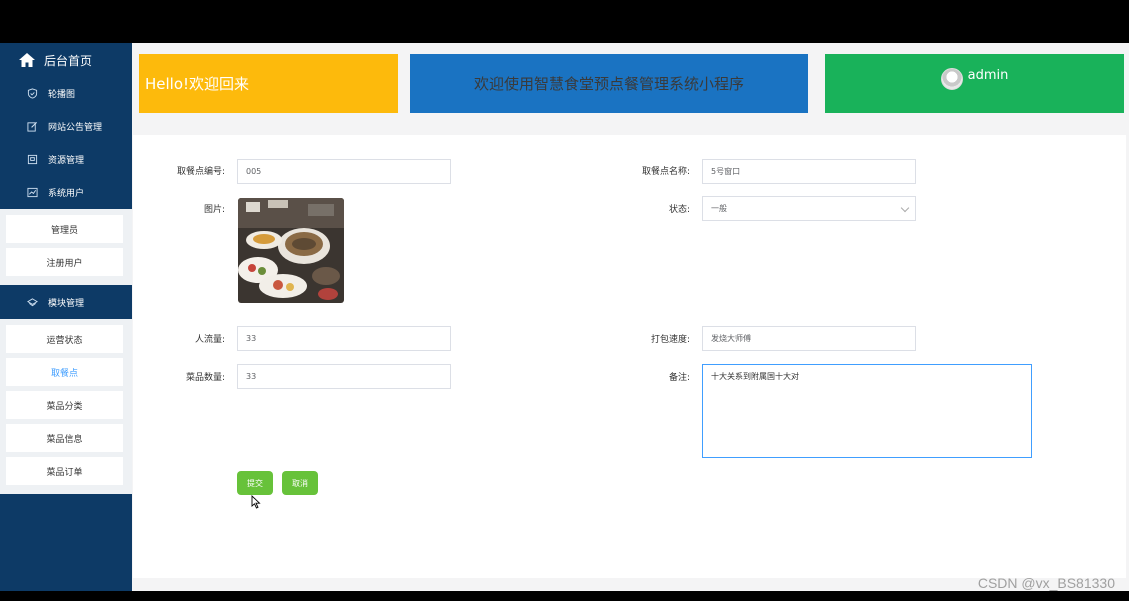 This screenshot has height=601, width=1129. Describe the element at coordinates (1046, 583) in the screenshot. I see `watermark: CSDN @vx_BS81330` at that location.